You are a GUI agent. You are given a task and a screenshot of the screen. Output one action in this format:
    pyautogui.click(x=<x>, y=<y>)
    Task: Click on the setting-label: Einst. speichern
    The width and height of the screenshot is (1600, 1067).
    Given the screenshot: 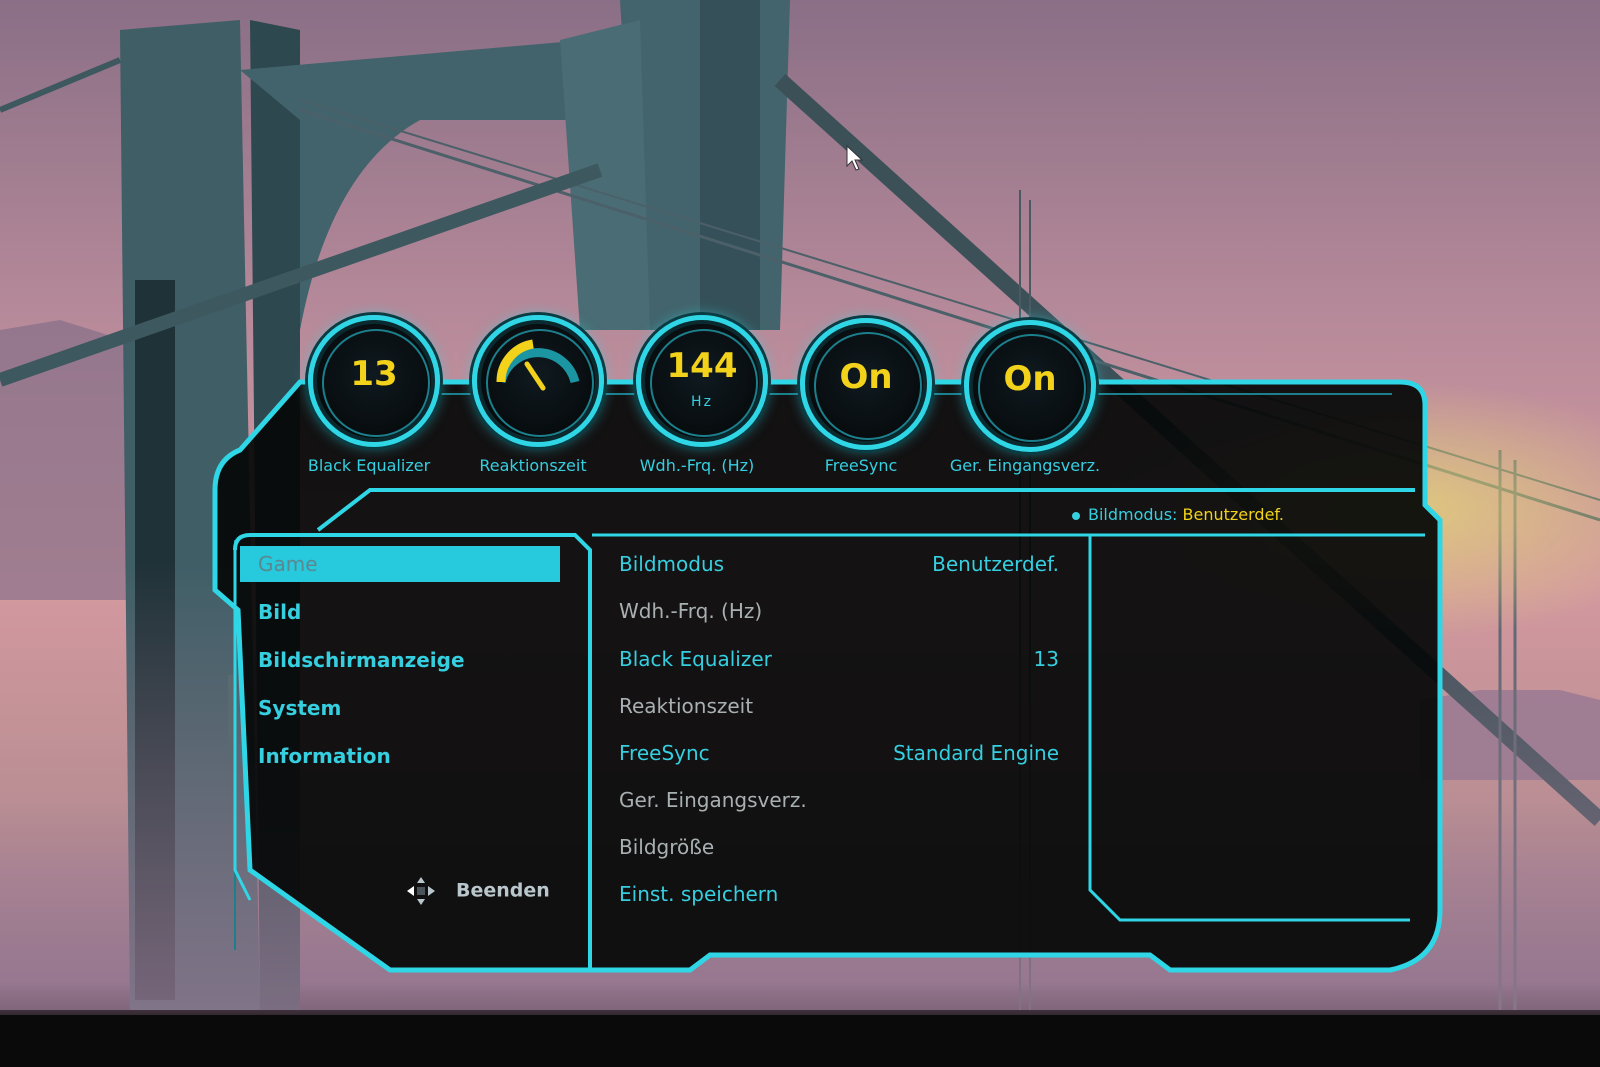 What is the action you would take?
    pyautogui.click(x=699, y=894)
    